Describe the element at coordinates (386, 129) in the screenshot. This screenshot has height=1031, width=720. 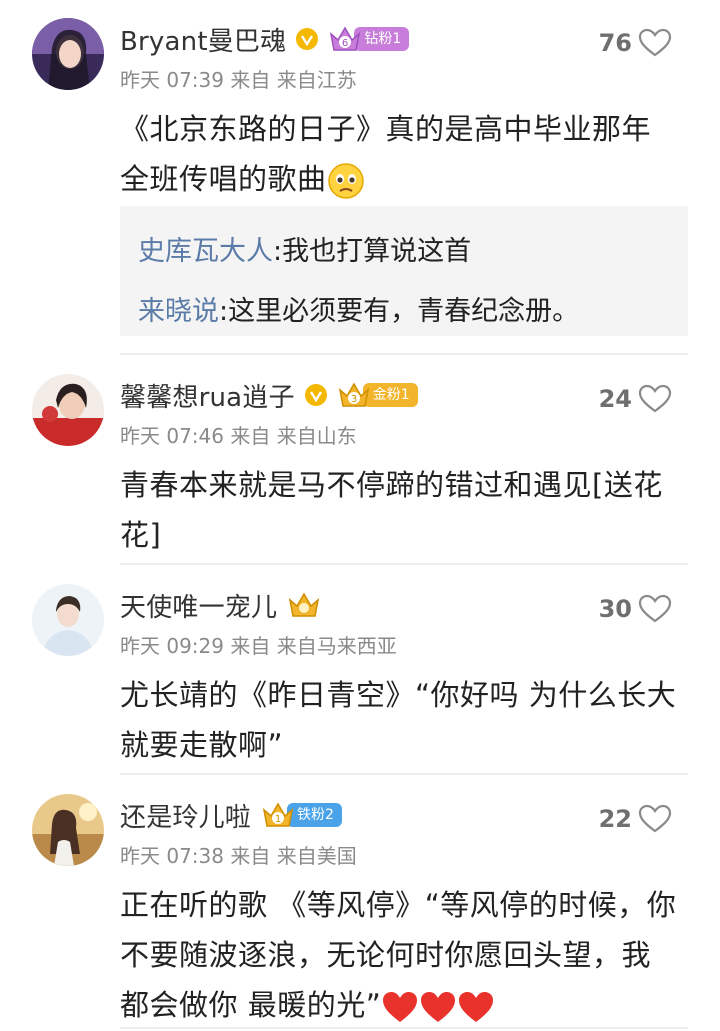
I see `comment-text-line: 《北京东路的日子》真的是高中毕业那年` at that location.